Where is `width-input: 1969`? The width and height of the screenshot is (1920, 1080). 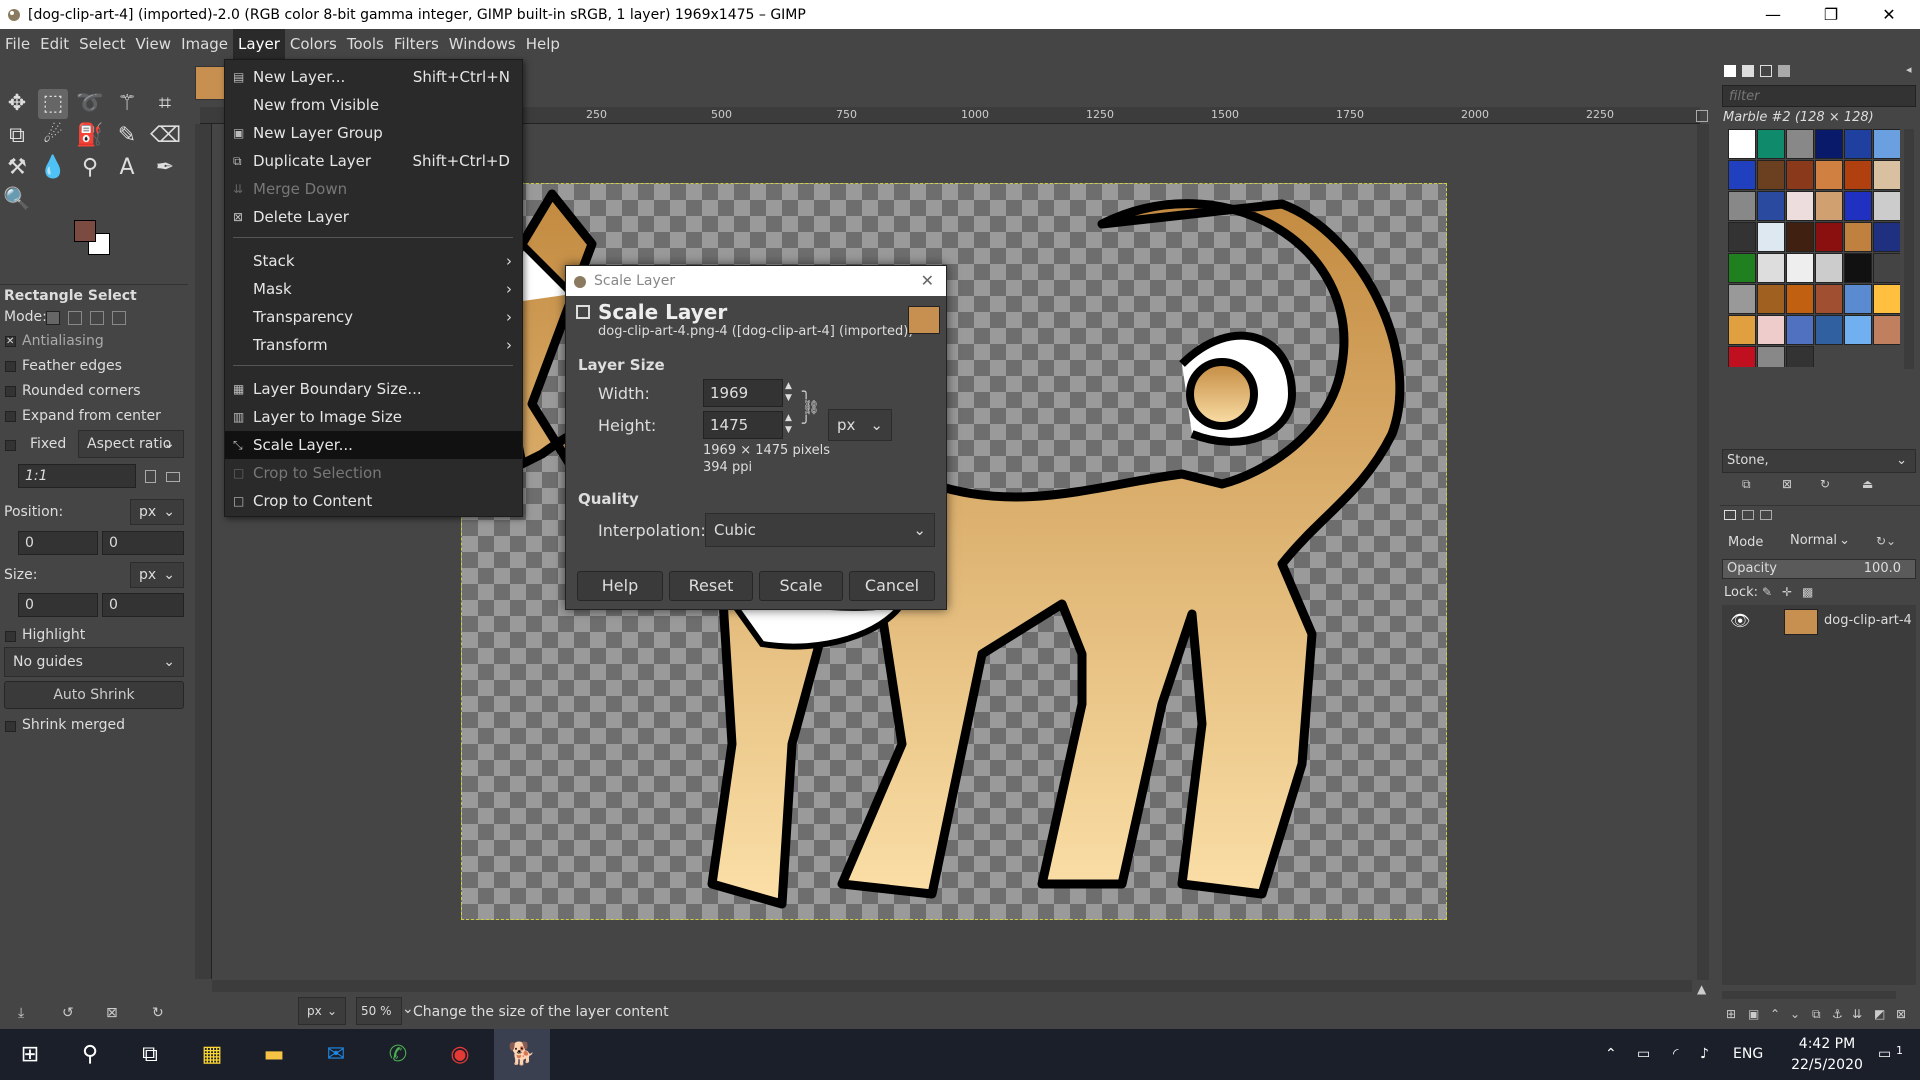 width-input: 1969 is located at coordinates (743, 393).